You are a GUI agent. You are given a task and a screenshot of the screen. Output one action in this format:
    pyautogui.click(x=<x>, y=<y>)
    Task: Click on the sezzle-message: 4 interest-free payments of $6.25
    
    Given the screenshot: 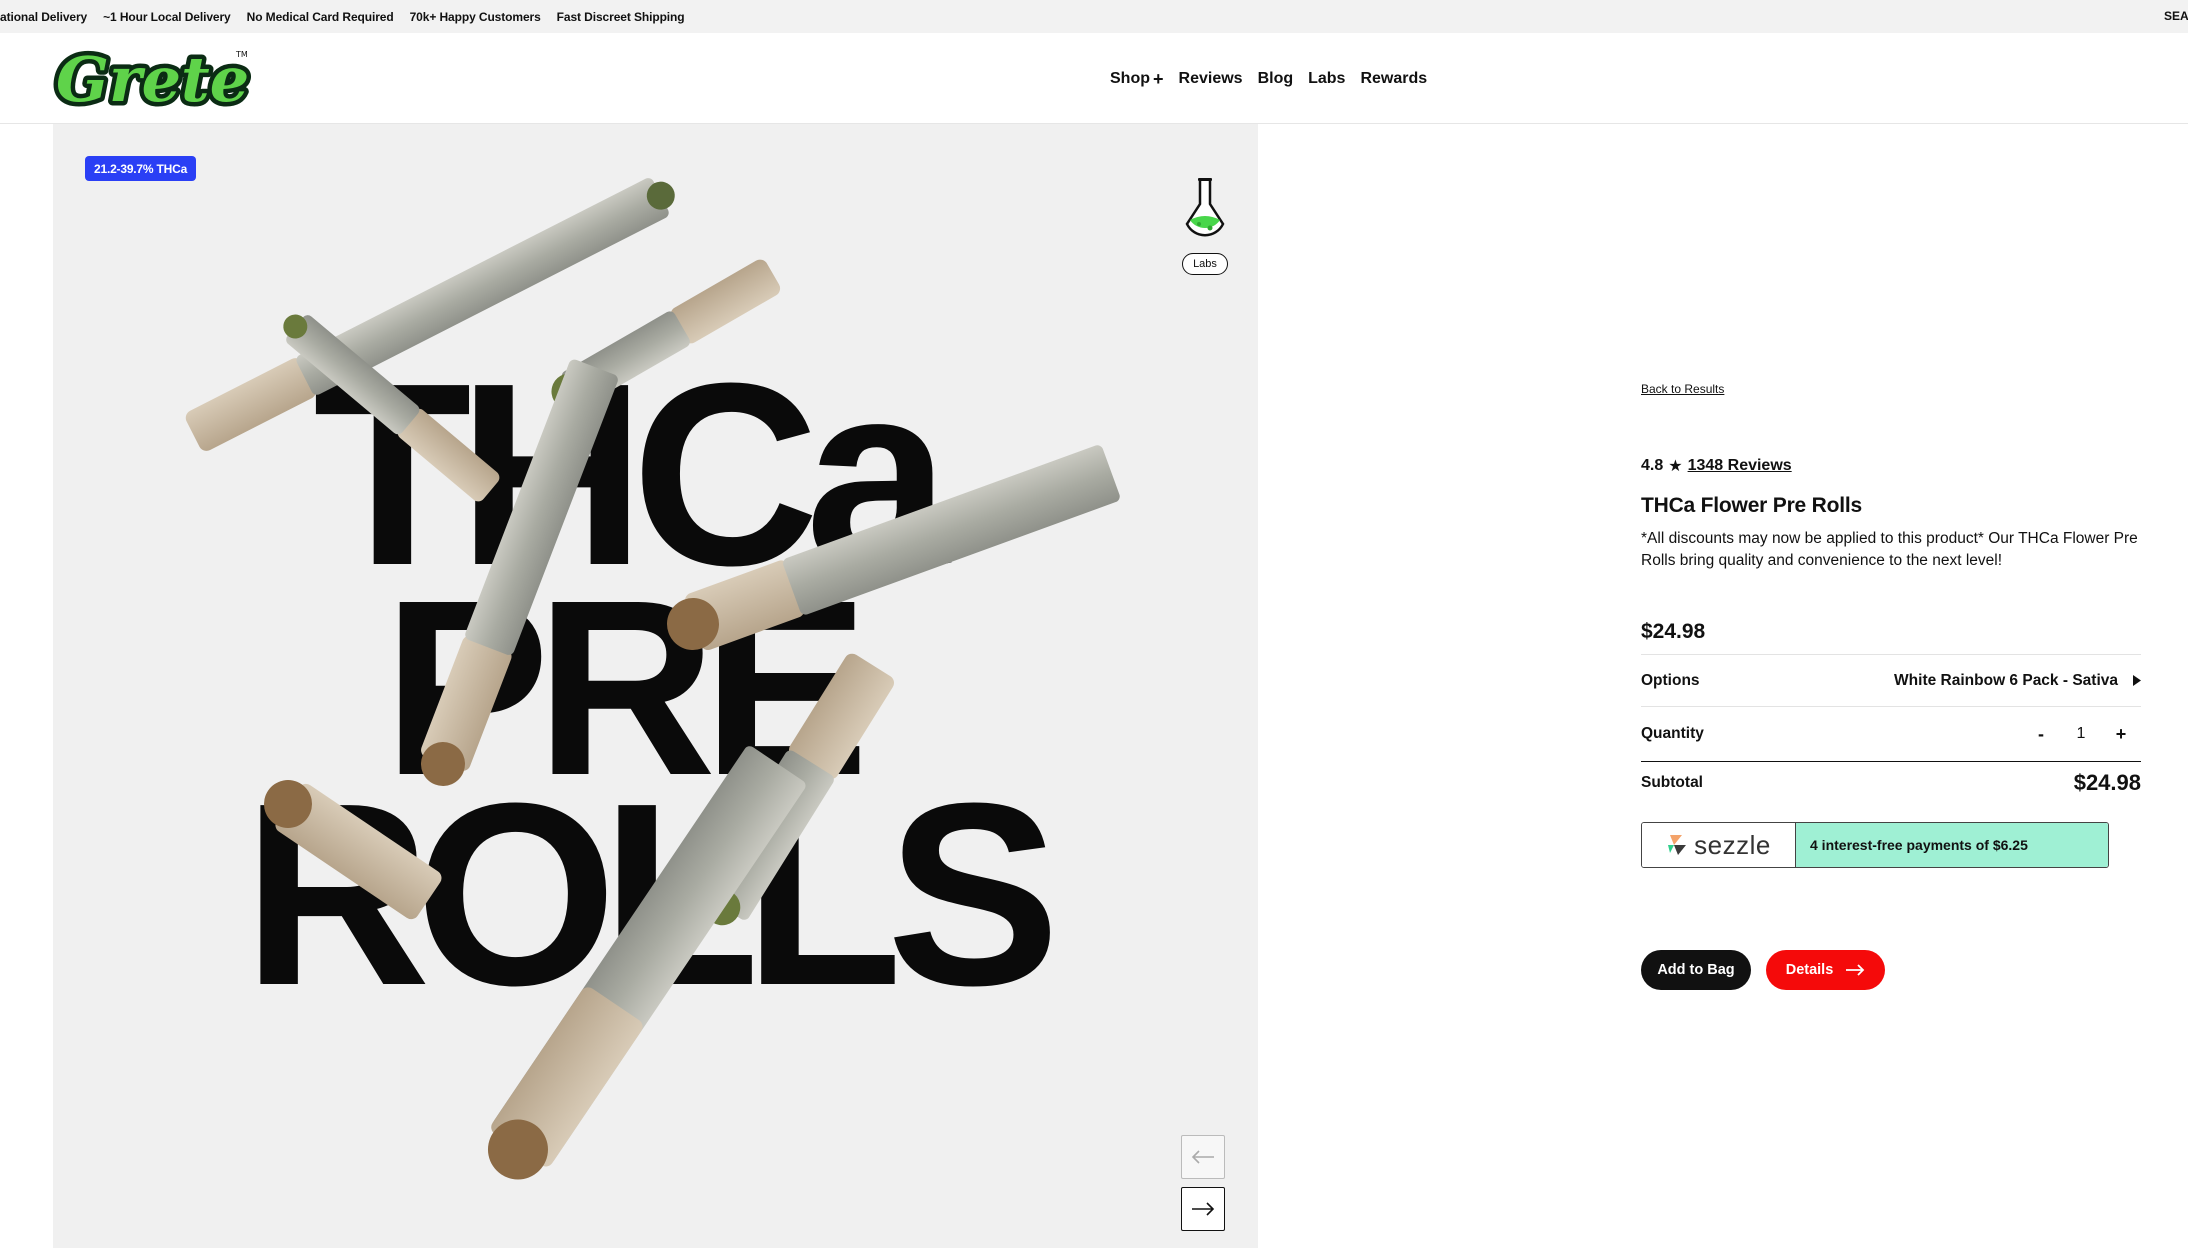 What is the action you would take?
    pyautogui.click(x=1952, y=845)
    